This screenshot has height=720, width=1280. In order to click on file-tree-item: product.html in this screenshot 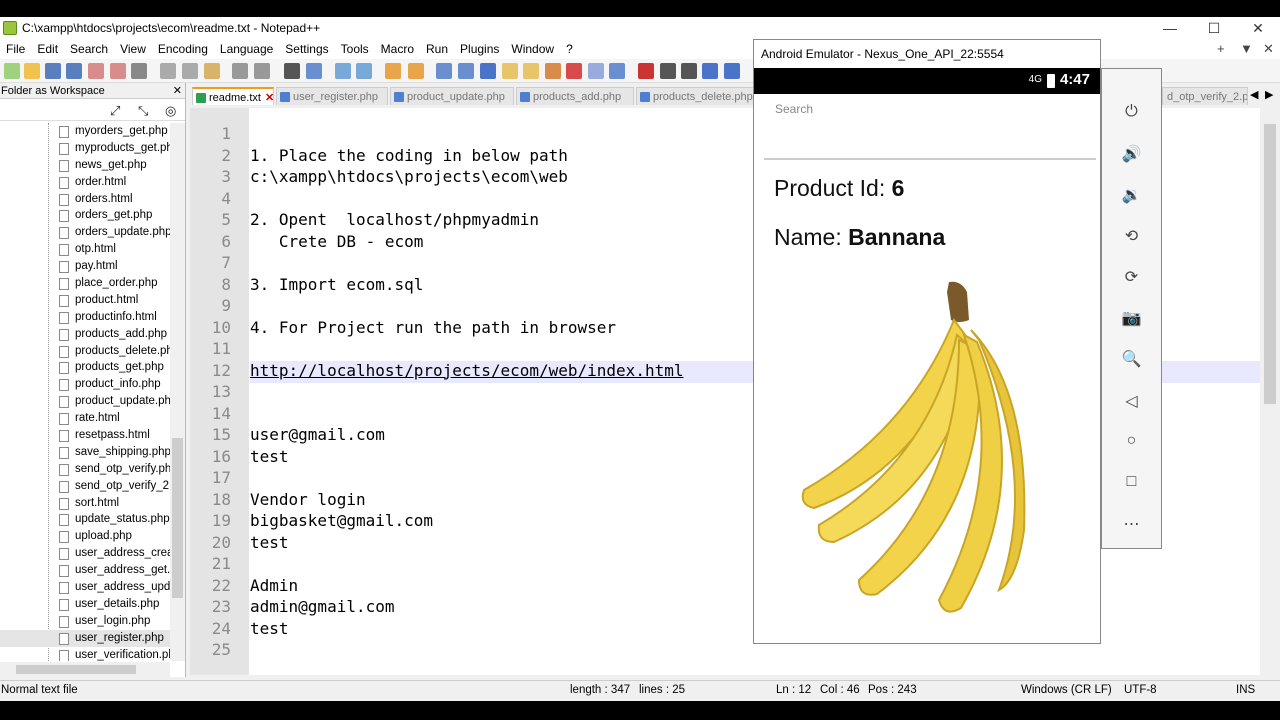, I will do `click(85, 300)`.